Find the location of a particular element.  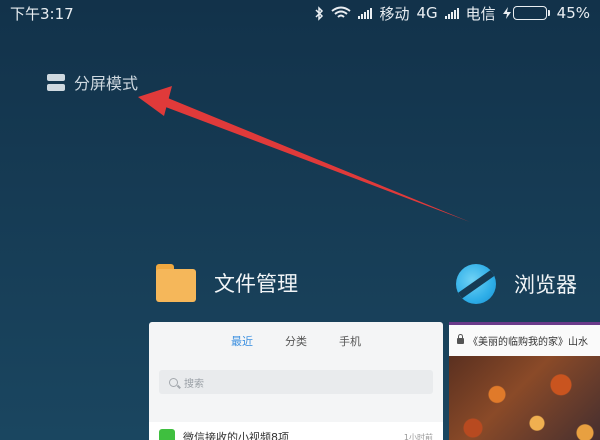

app-header-files: 文件管理 is located at coordinates (227, 283).